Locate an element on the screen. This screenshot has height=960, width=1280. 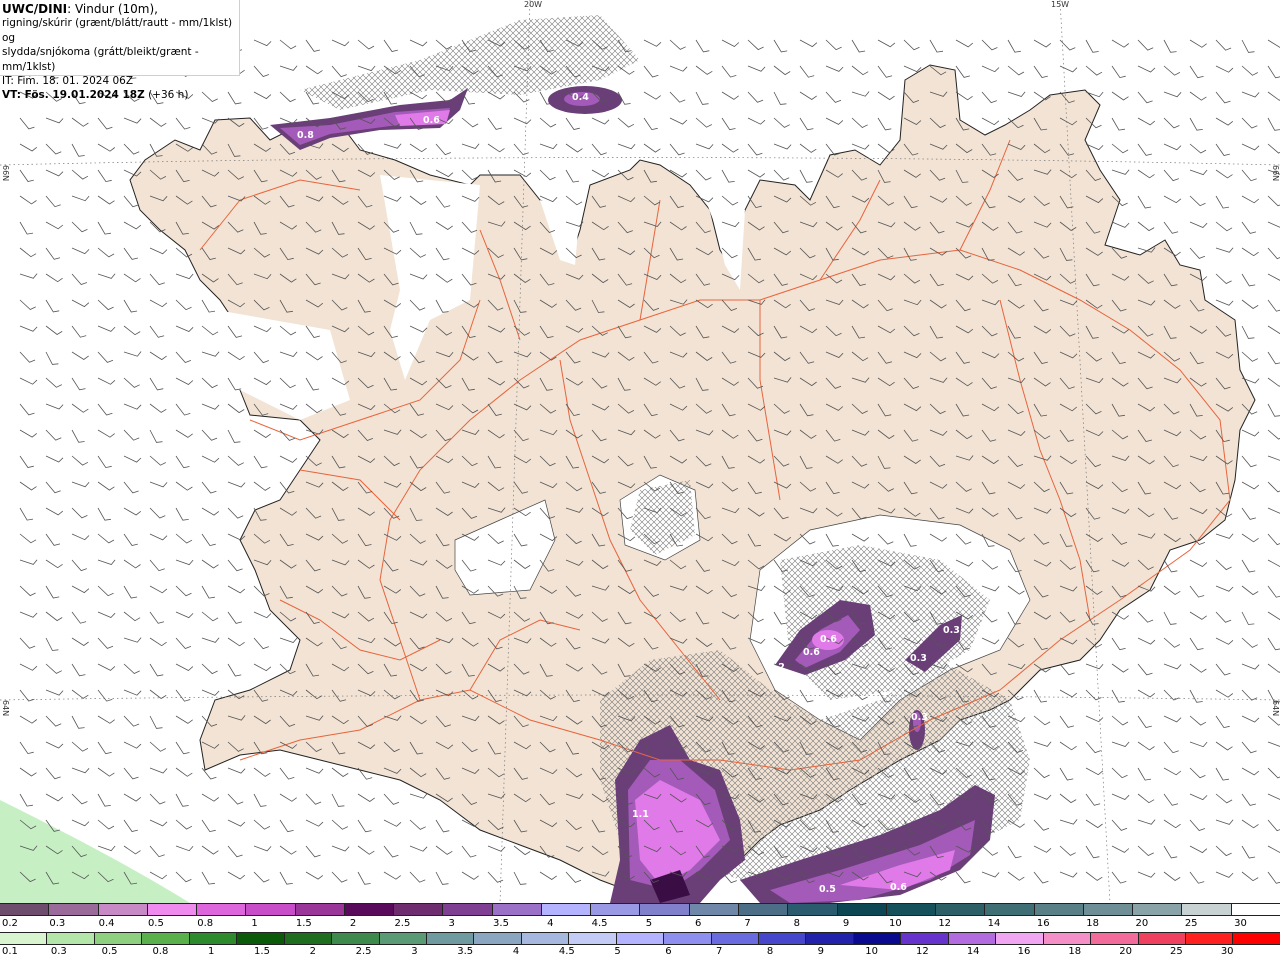
colorbar-label: 16 is located at coordinates (1043, 923).